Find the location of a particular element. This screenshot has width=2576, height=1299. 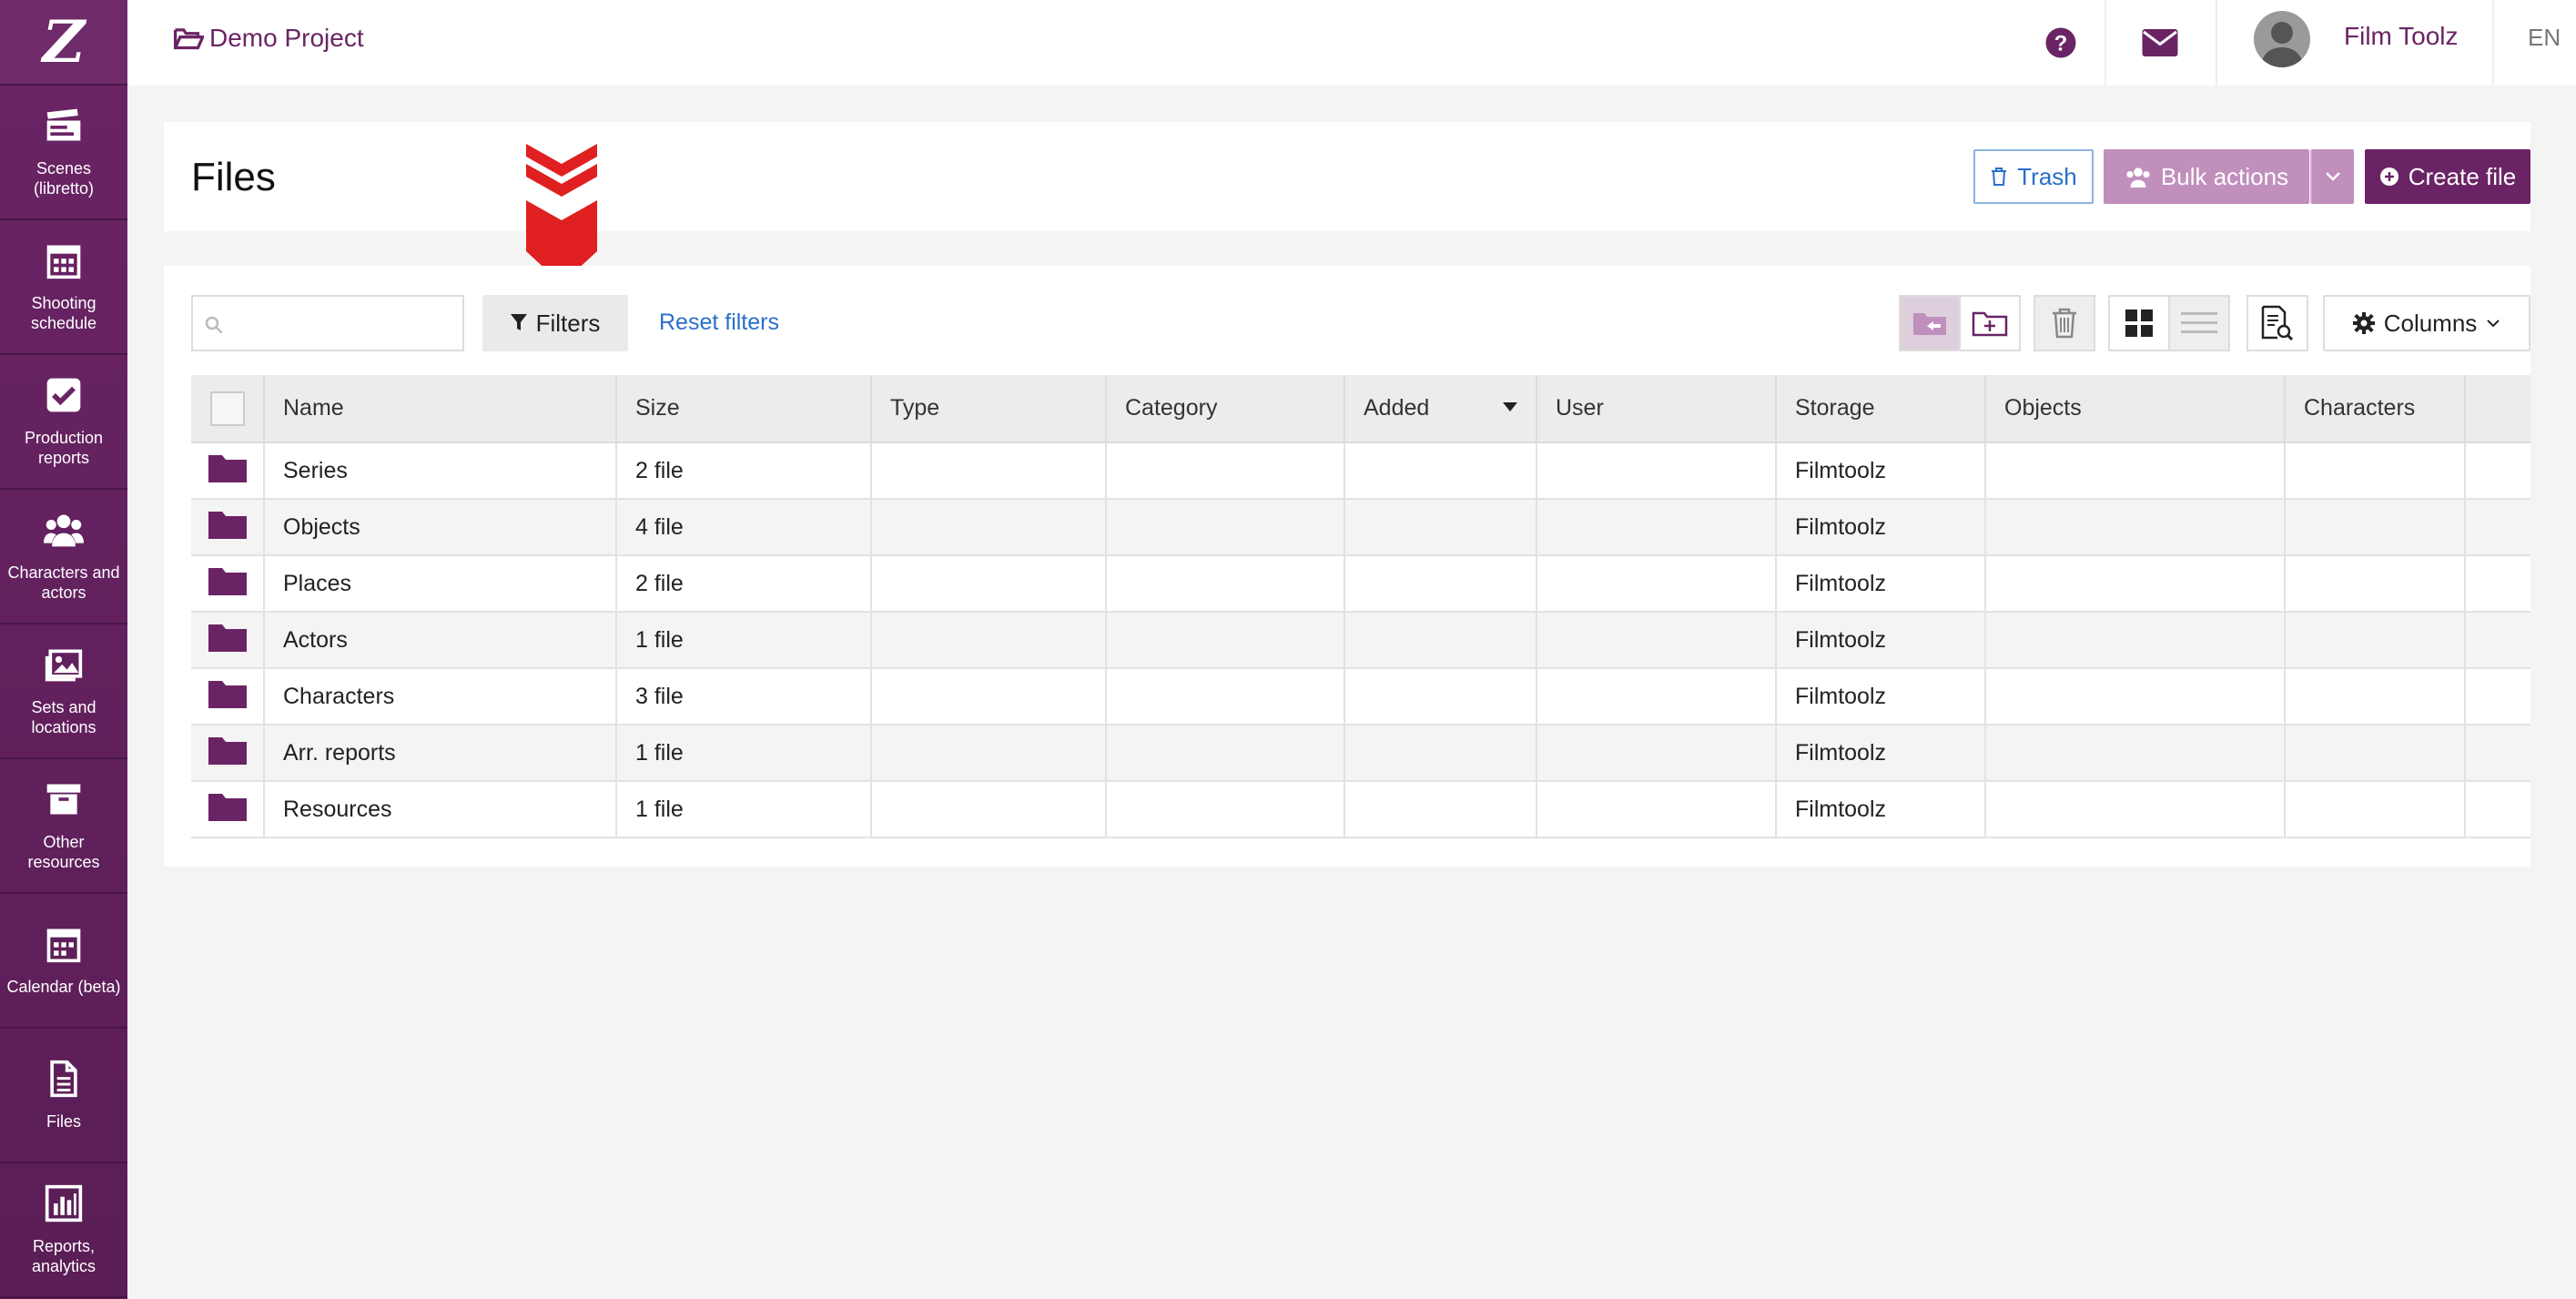

image-icon is located at coordinates (64, 665).